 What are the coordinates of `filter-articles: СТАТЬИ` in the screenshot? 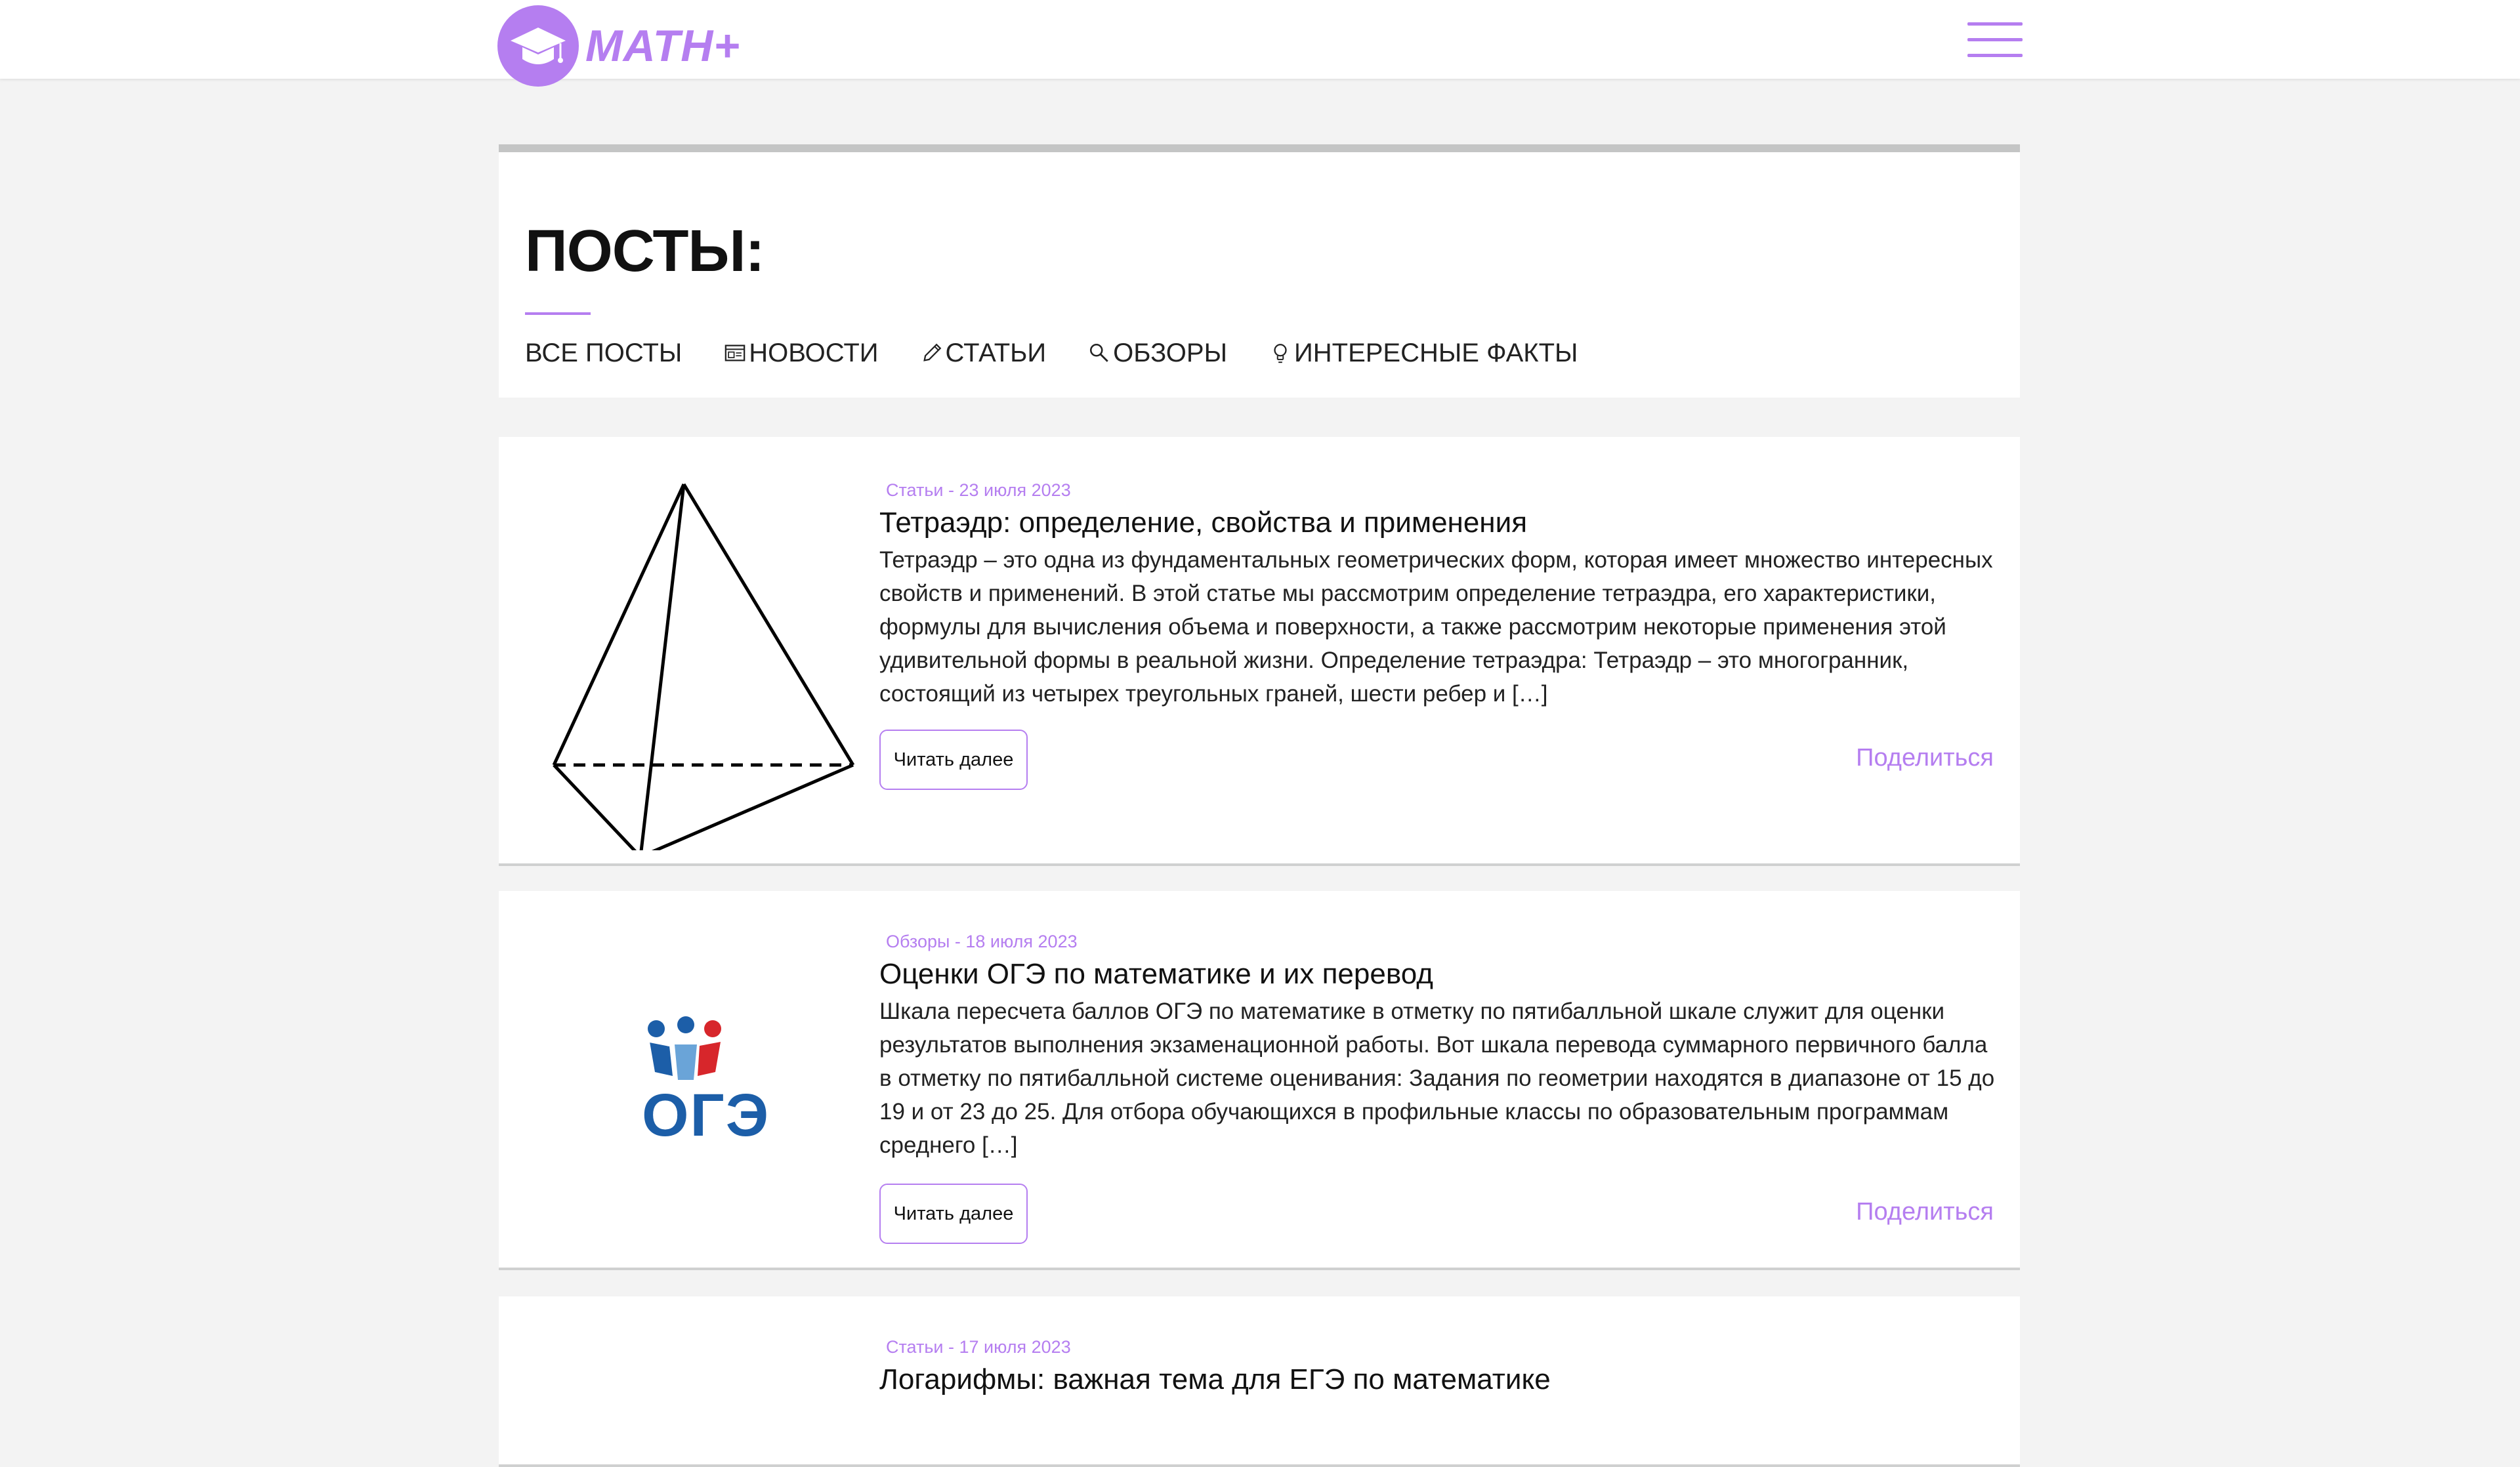 It's located at (984, 353).